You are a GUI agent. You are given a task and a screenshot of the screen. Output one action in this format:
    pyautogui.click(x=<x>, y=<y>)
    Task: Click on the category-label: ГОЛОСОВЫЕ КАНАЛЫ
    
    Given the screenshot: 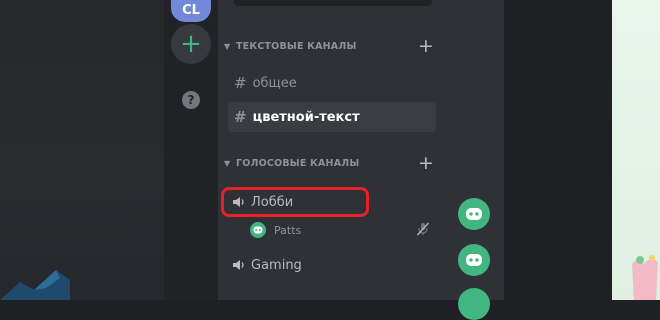 What is the action you would take?
    pyautogui.click(x=298, y=163)
    